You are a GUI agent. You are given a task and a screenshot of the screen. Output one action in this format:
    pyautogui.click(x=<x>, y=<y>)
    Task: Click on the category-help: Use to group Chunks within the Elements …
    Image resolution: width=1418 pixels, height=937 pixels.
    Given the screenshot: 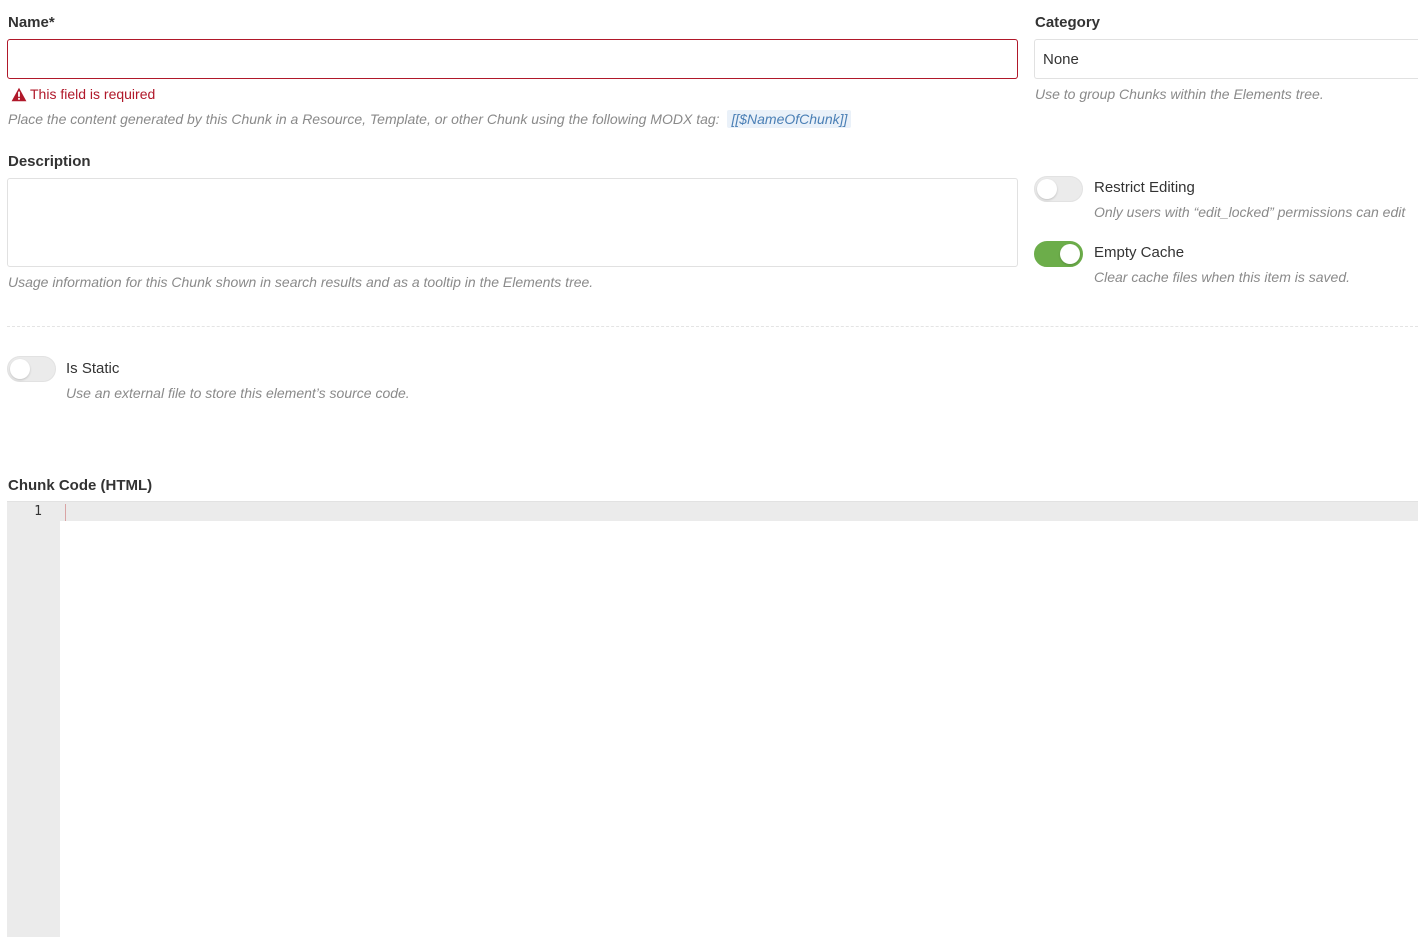 What is the action you would take?
    pyautogui.click(x=1179, y=94)
    